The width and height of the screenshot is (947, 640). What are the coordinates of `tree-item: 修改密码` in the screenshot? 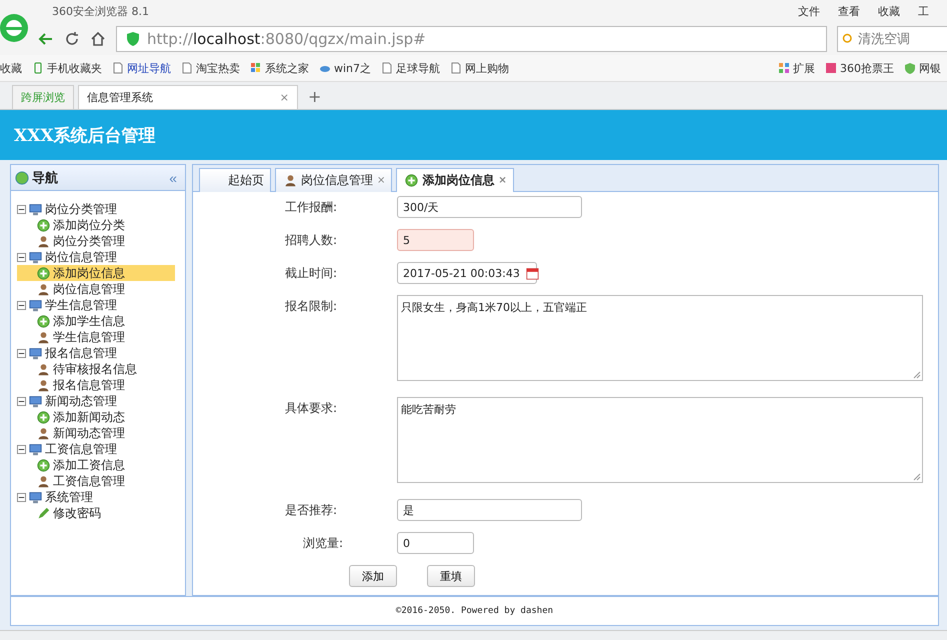 It's located at (96, 513).